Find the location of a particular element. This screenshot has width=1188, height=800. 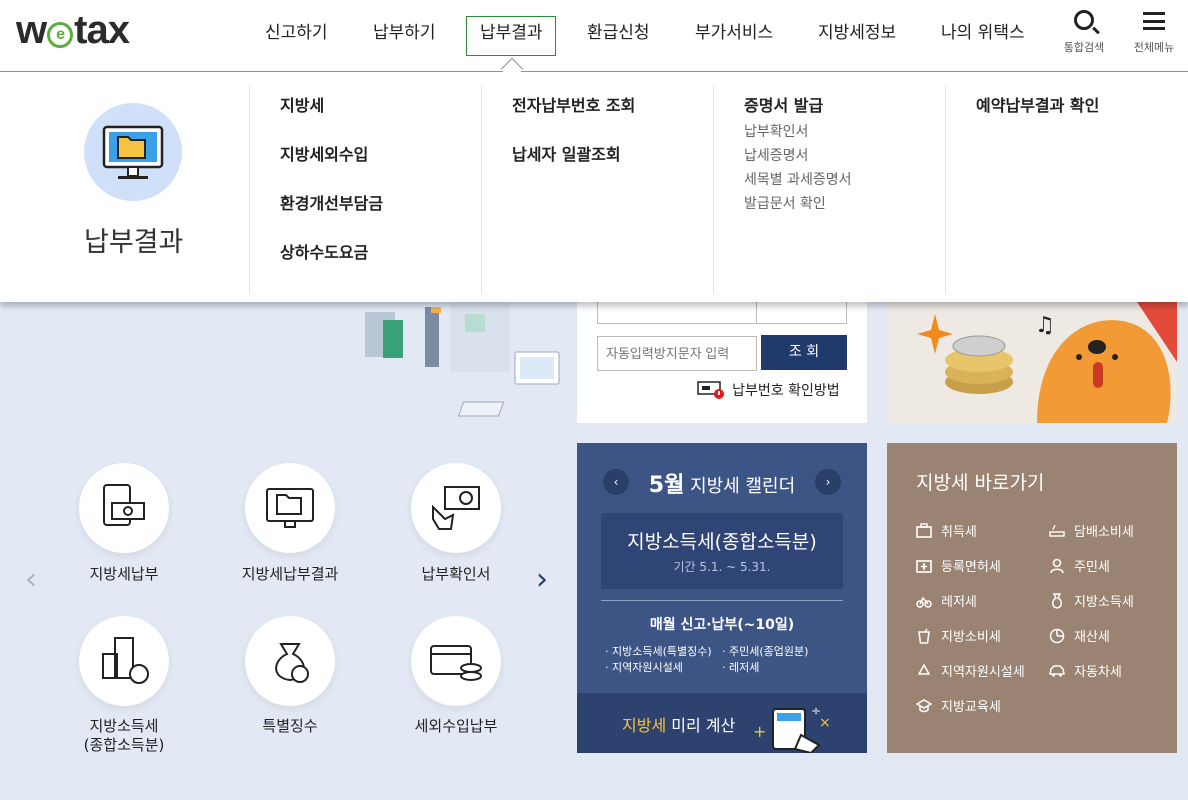

quick-non-tax-payment is located at coordinates (456, 661).